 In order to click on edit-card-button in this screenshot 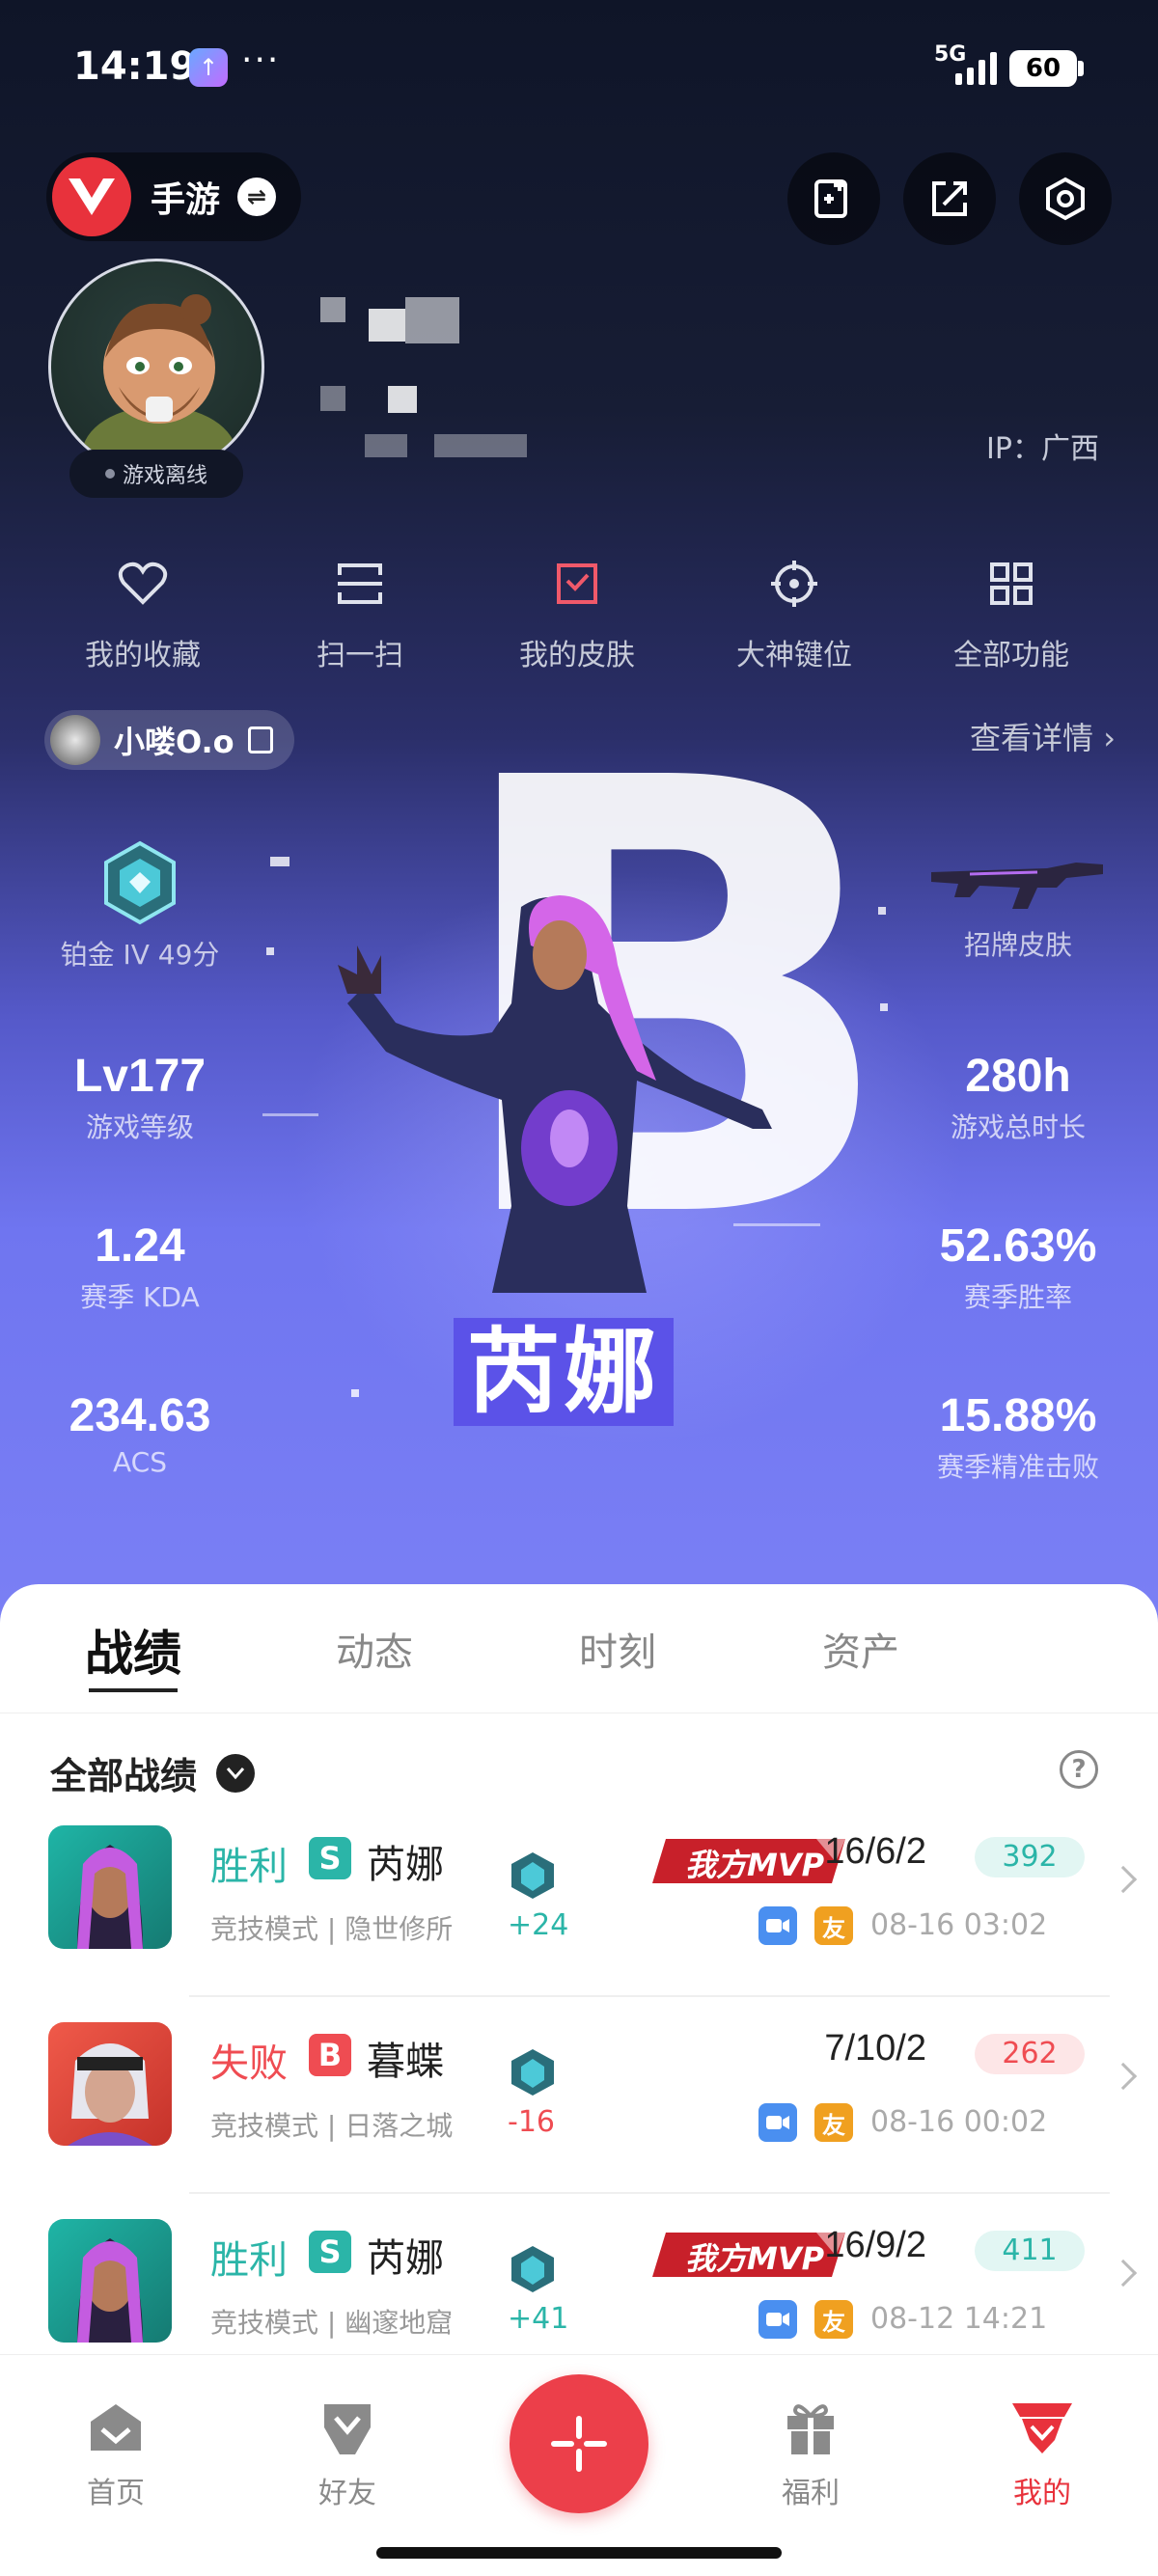, I will do `click(833, 199)`.